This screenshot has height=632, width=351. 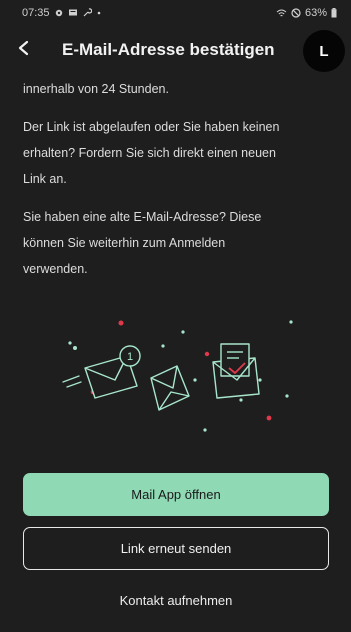 I want to click on contact-label: Kontakt aufnehmen, so click(x=176, y=600).